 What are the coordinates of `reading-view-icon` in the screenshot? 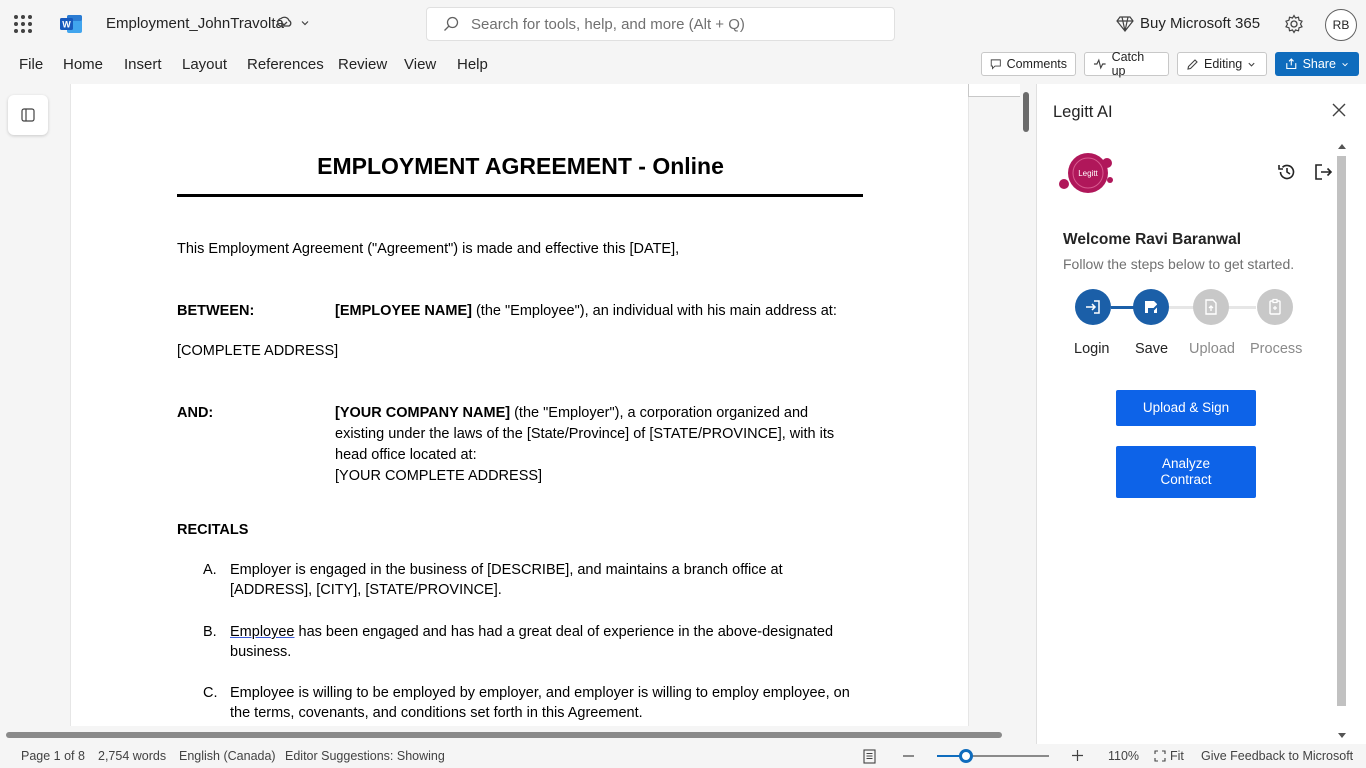 It's located at (869, 756).